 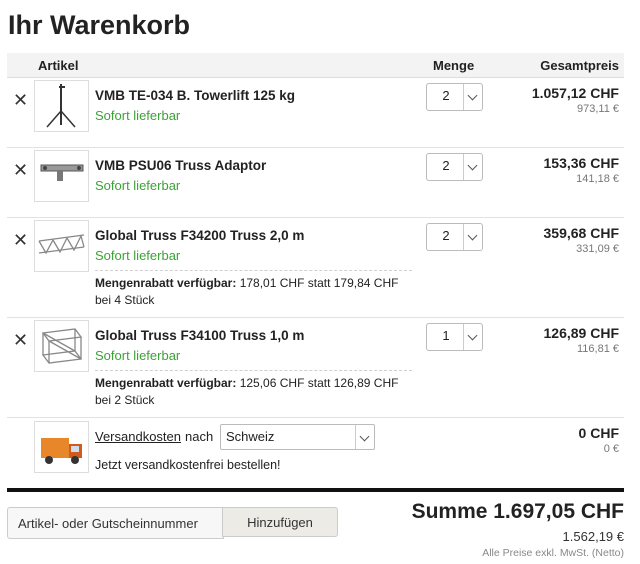 I want to click on add-coupon-button: Hinzufügen, so click(x=280, y=522).